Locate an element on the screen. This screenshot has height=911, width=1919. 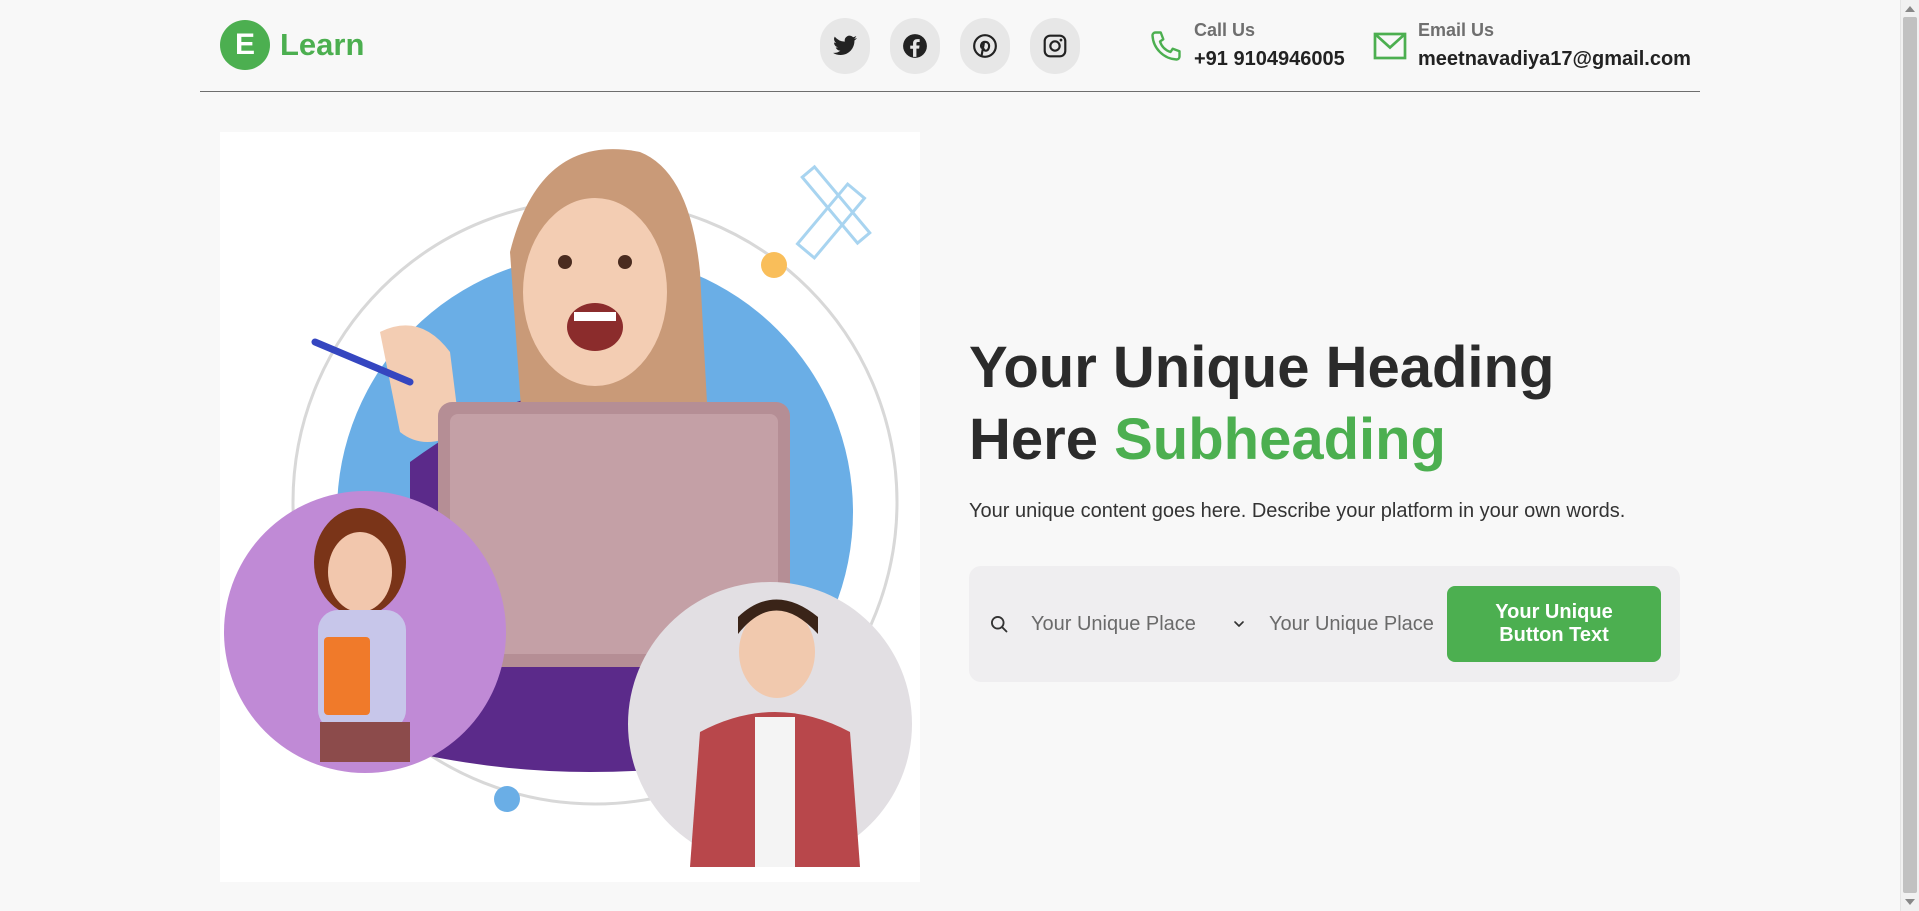
logo: E Learn is located at coordinates (292, 45).